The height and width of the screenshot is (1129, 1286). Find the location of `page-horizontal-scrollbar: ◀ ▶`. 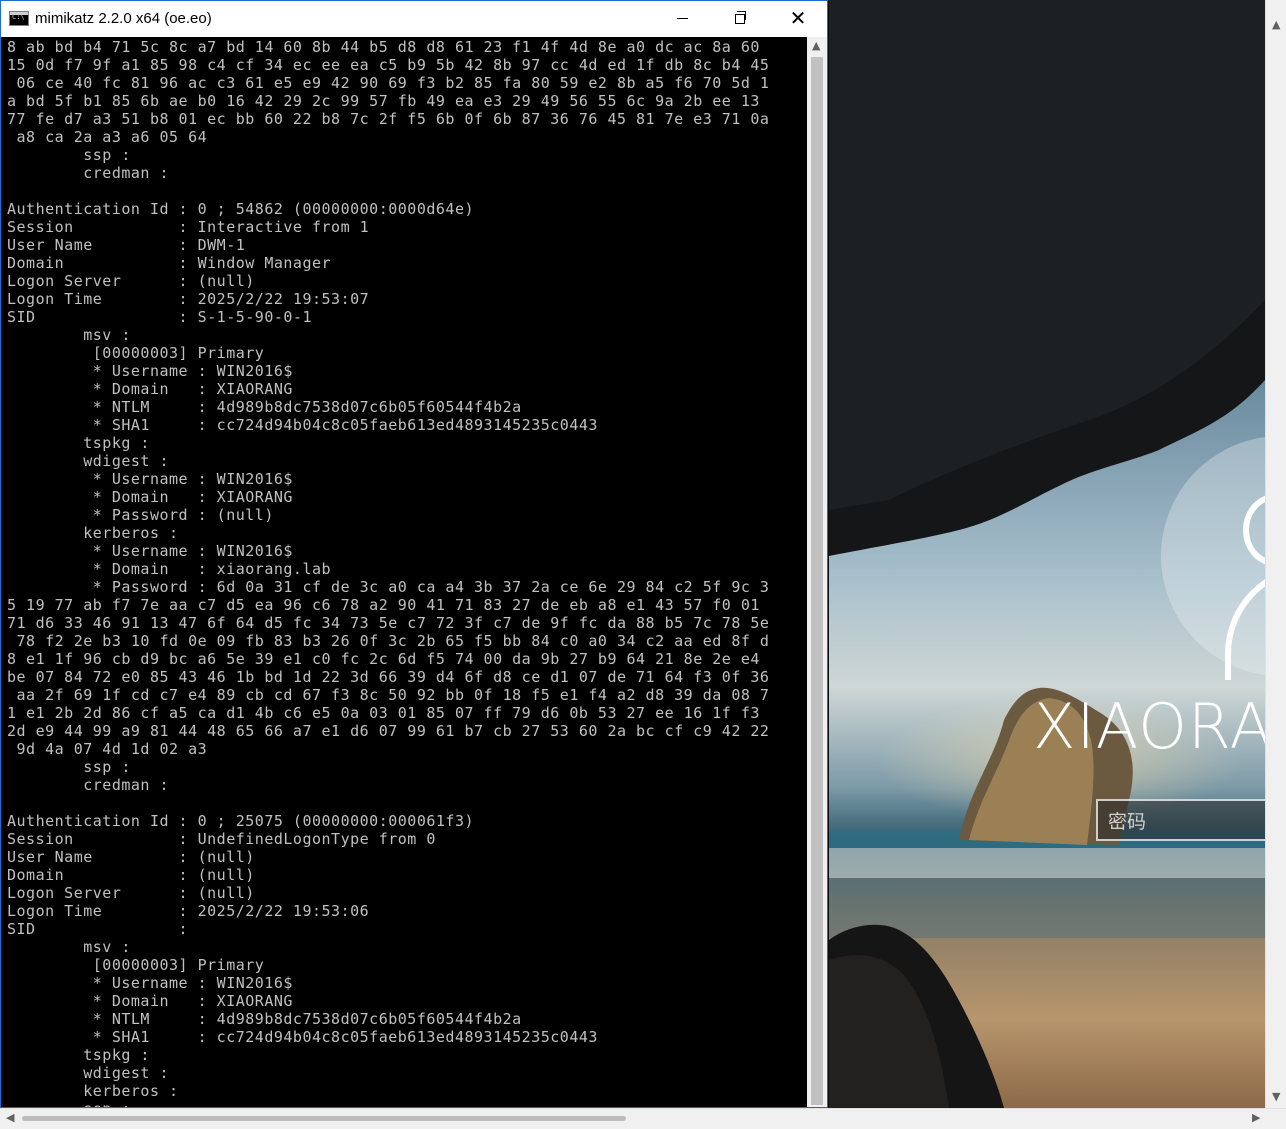

page-horizontal-scrollbar: ◀ ▶ is located at coordinates (643, 1118).